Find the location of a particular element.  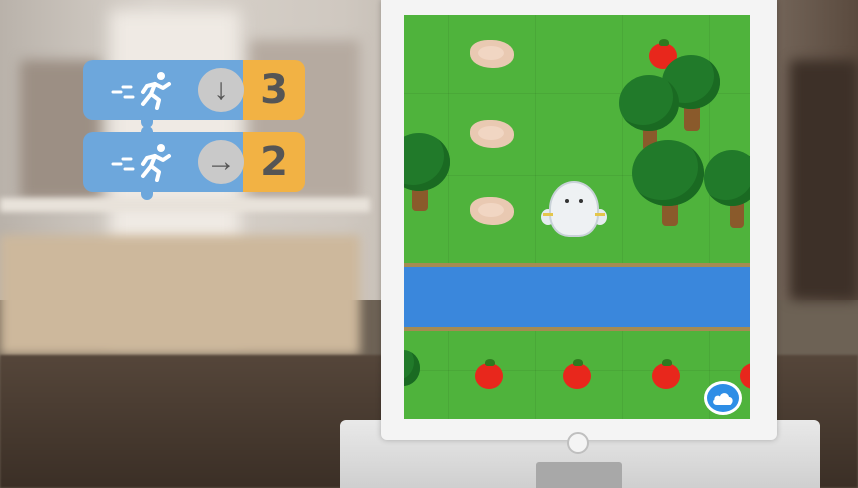

code-block-move-down: ↓ 3 is located at coordinates (194, 94).